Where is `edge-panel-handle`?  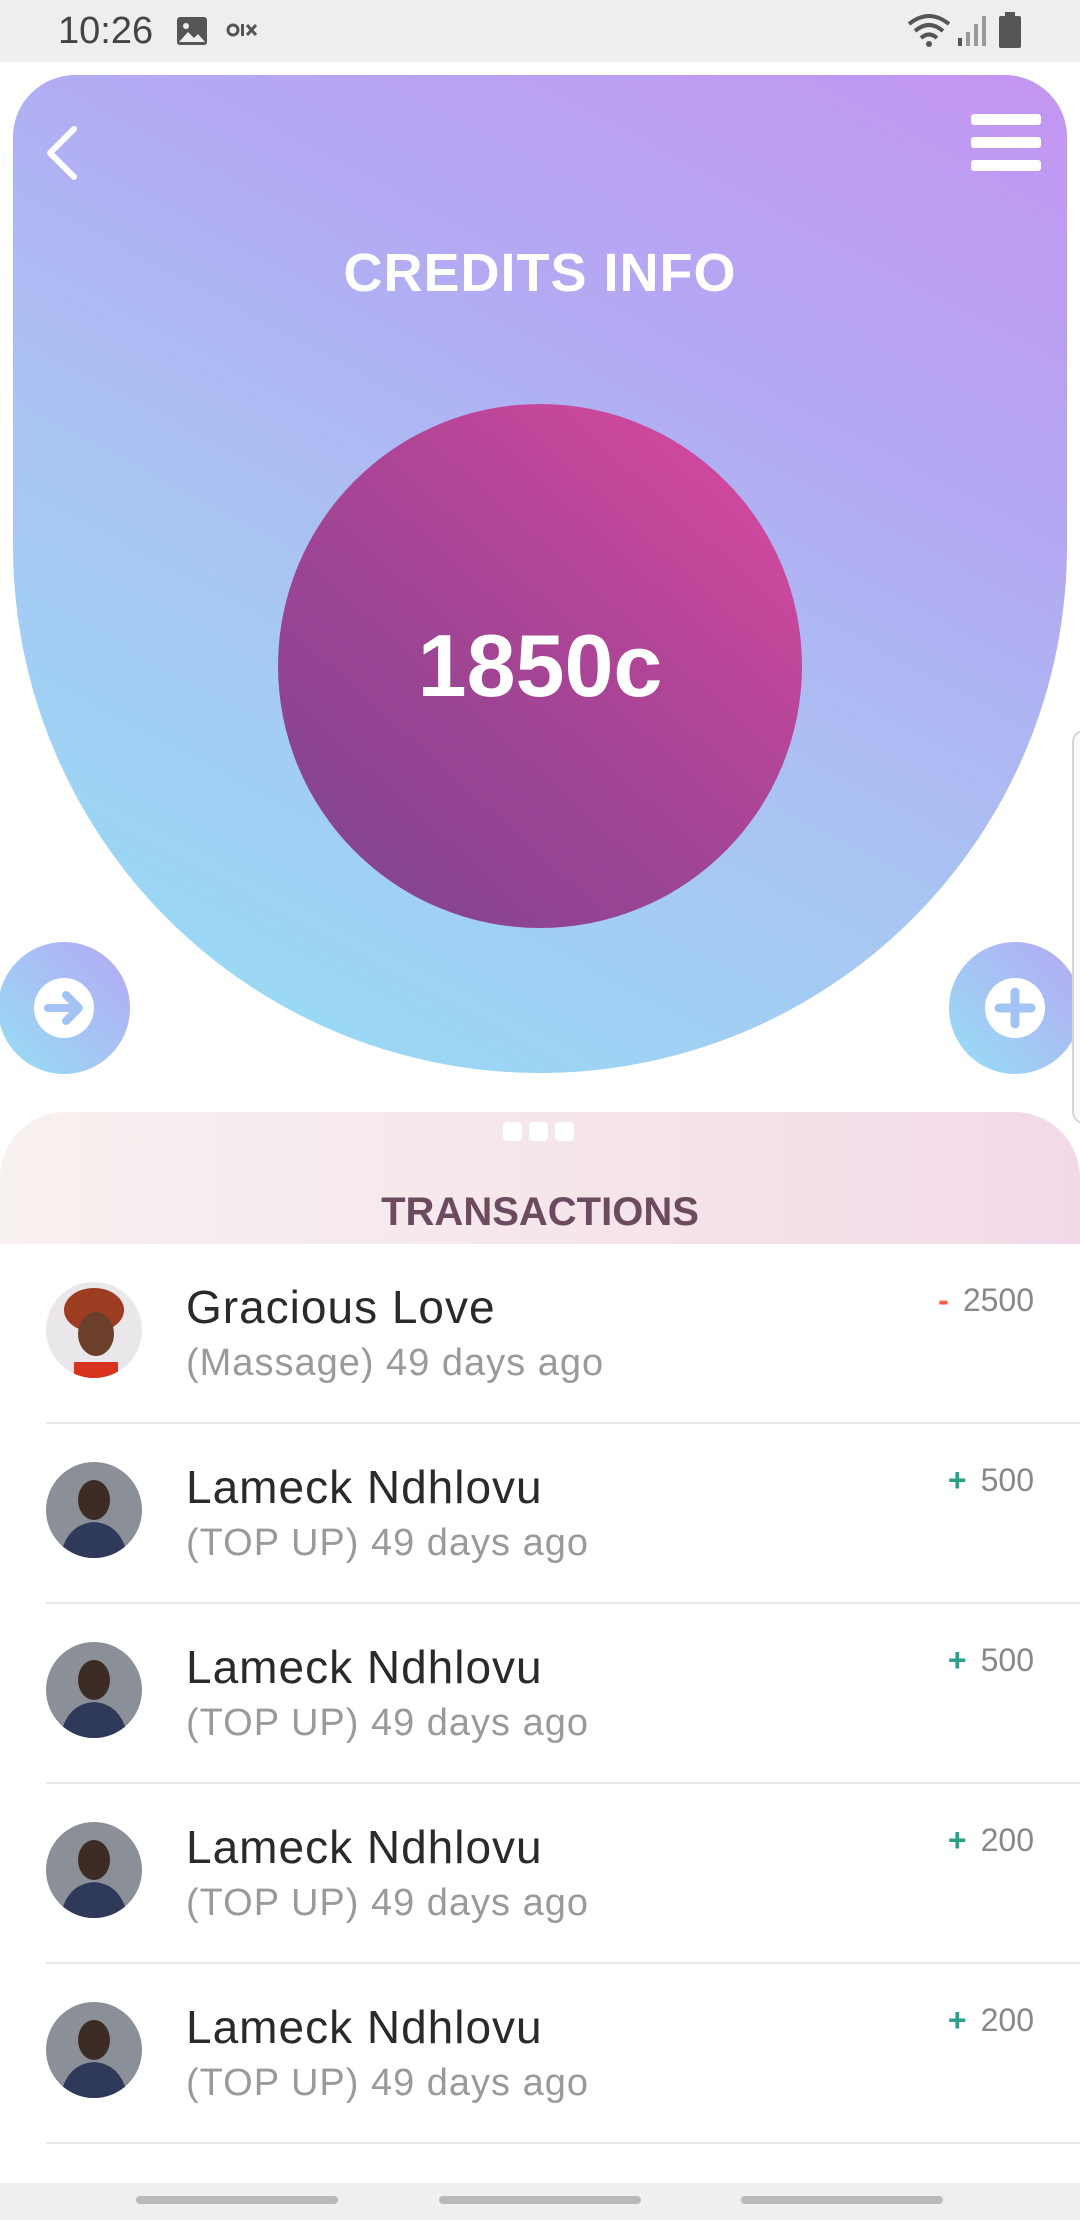 edge-panel-handle is located at coordinates (1076, 927).